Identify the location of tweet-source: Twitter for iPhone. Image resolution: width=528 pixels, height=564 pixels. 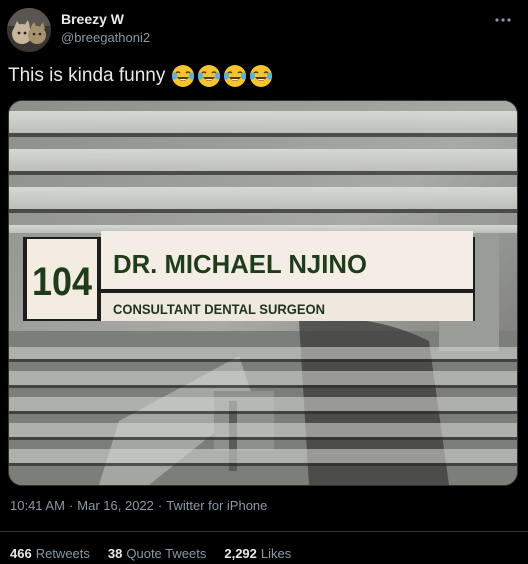
(216, 505).